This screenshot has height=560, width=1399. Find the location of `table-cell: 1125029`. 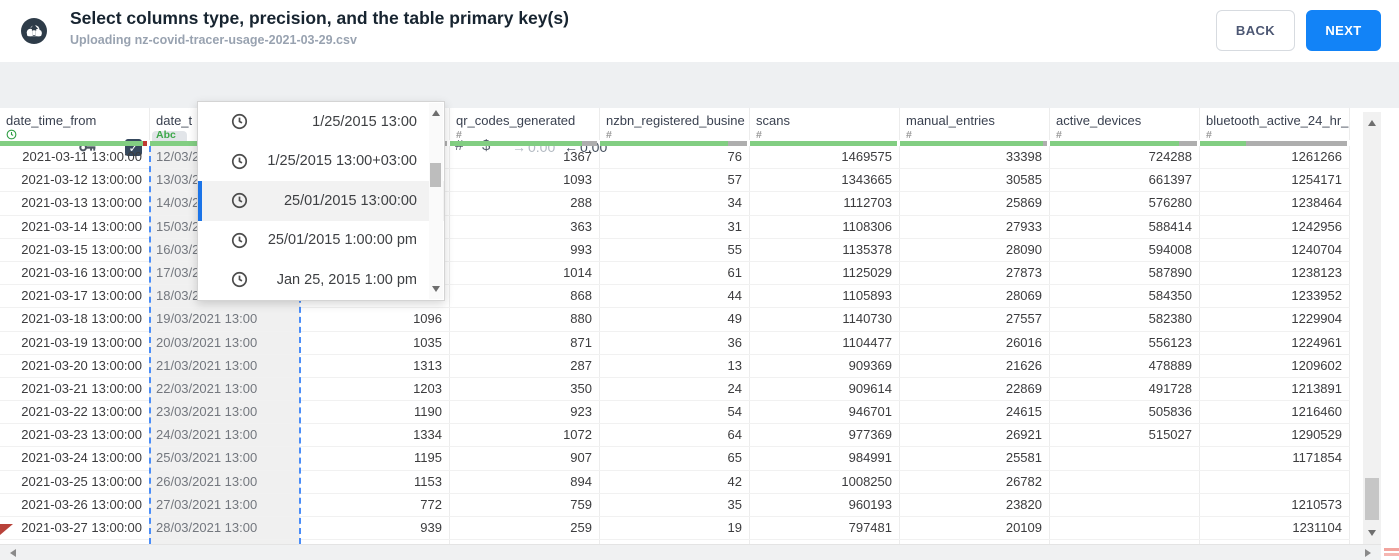

table-cell: 1125029 is located at coordinates (825, 273).